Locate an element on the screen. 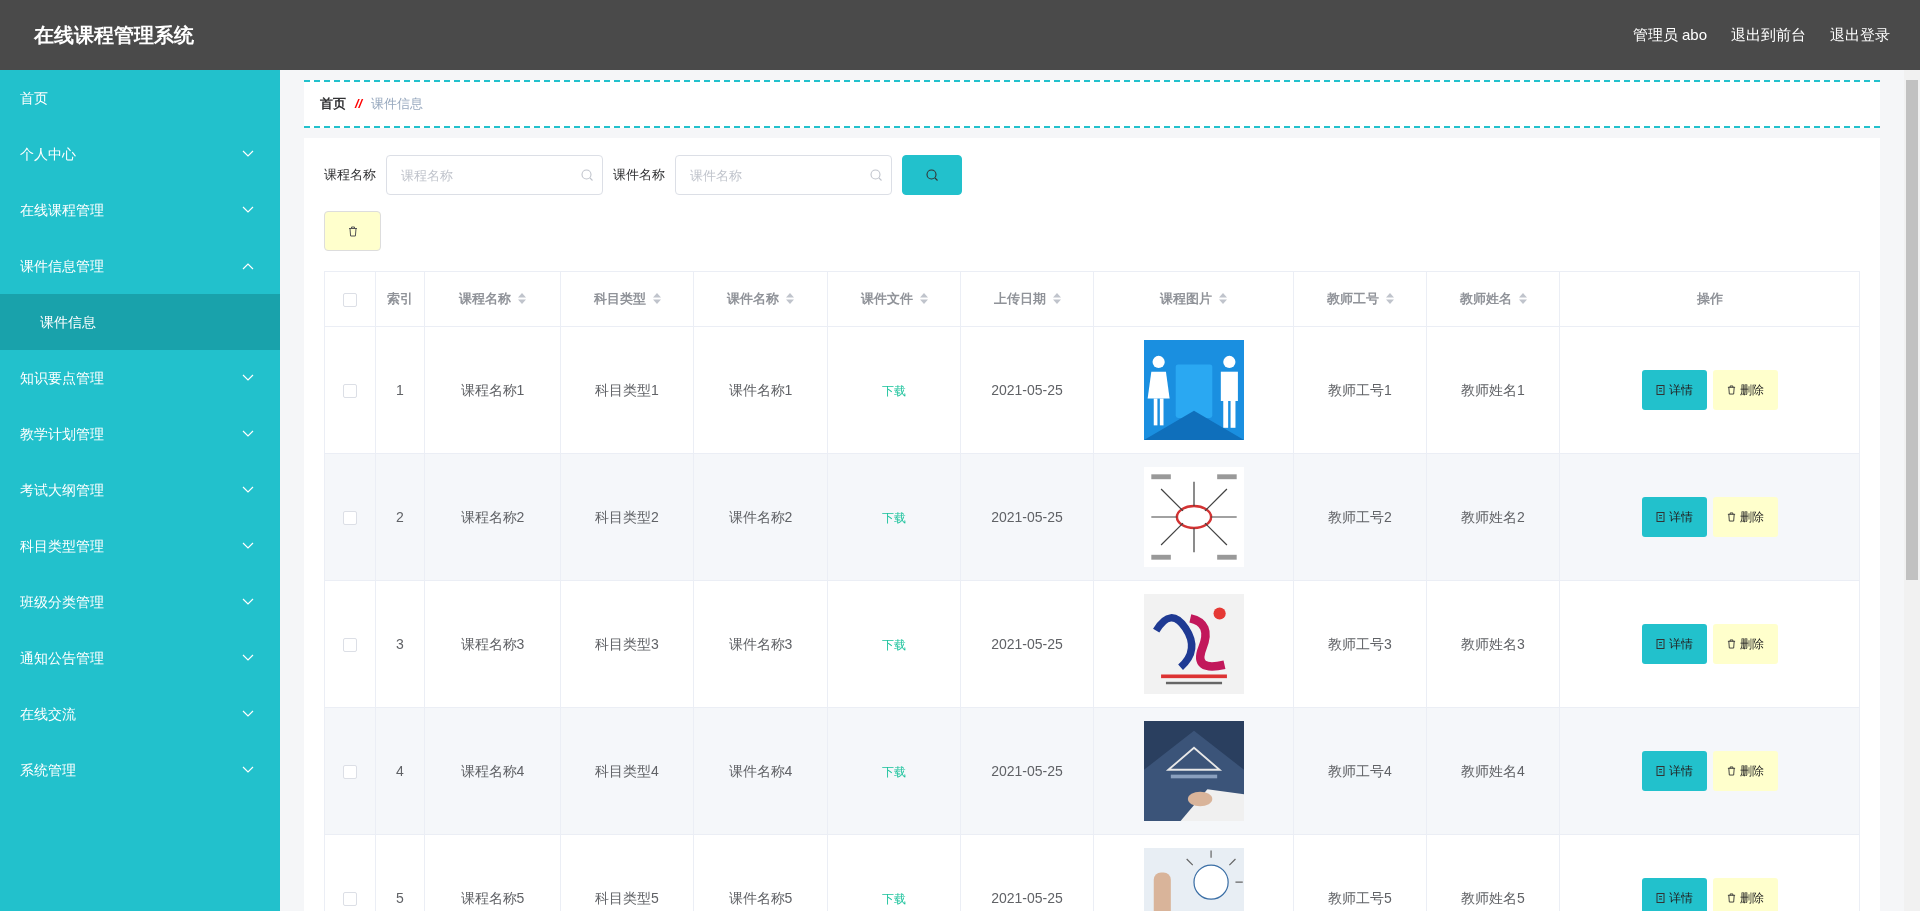 This screenshot has width=1920, height=911. table-cell: 科目类型4 is located at coordinates (627, 770).